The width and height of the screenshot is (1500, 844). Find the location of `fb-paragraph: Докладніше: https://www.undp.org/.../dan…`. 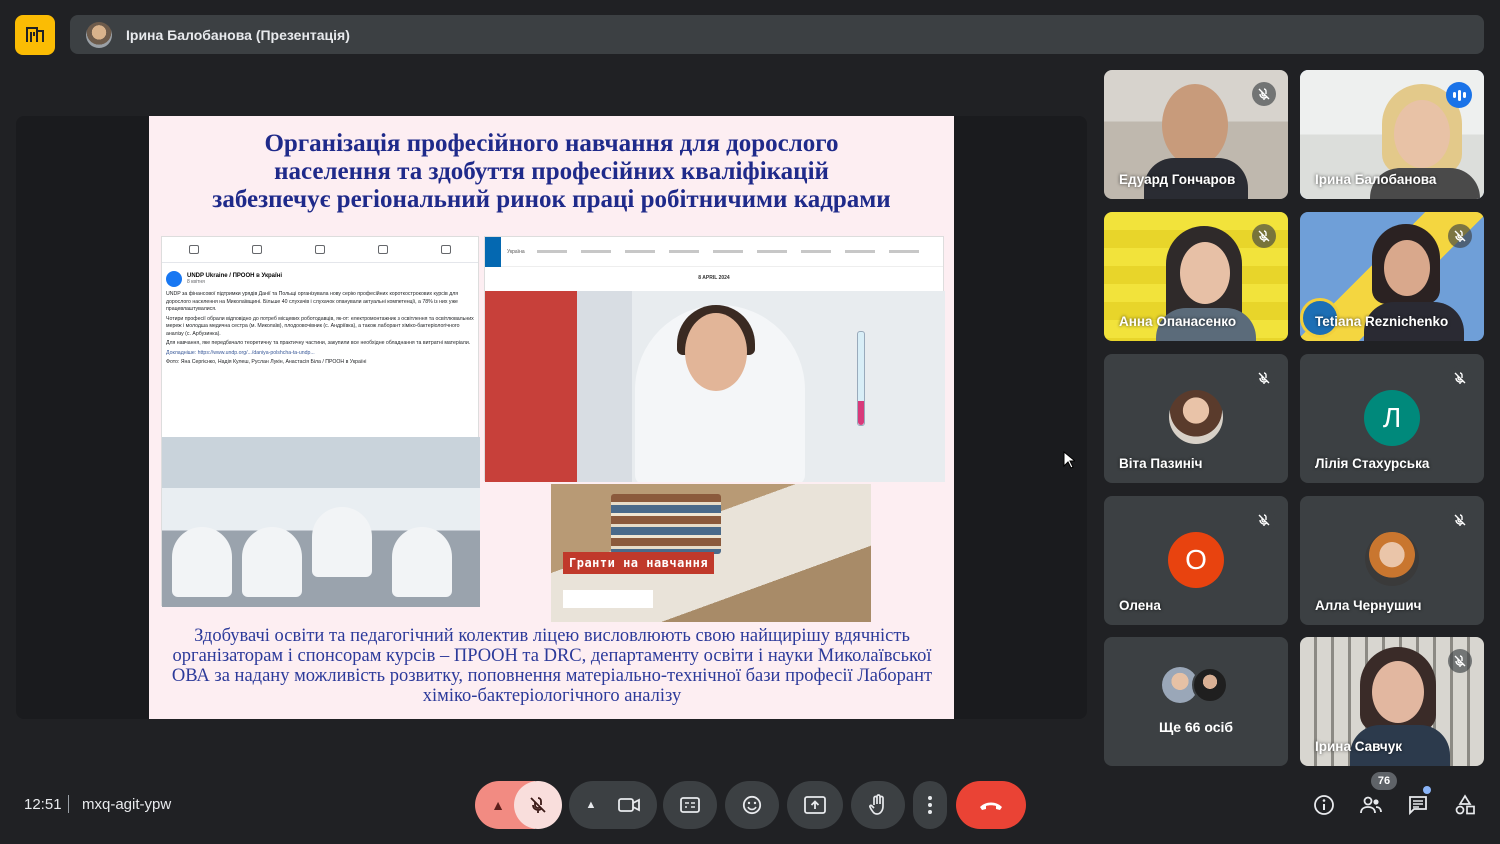

fb-paragraph: Докладніше: https://www.undp.org/.../dan… is located at coordinates (240, 352).